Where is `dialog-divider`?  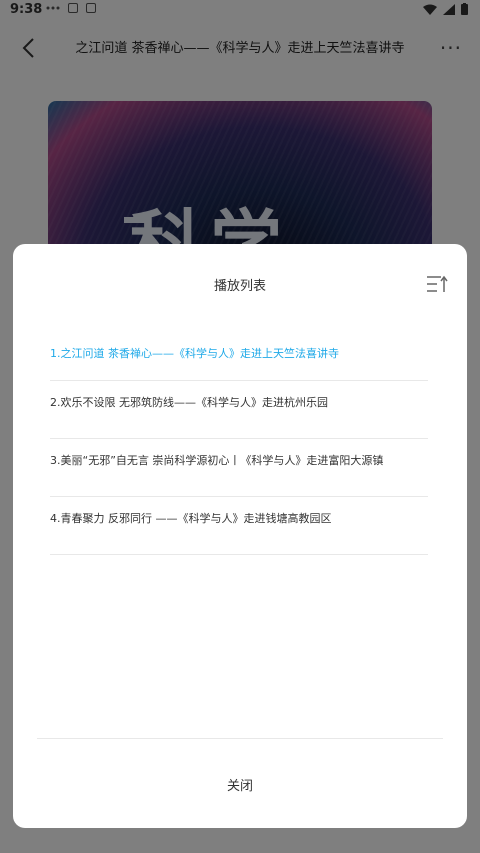 dialog-divider is located at coordinates (240, 738).